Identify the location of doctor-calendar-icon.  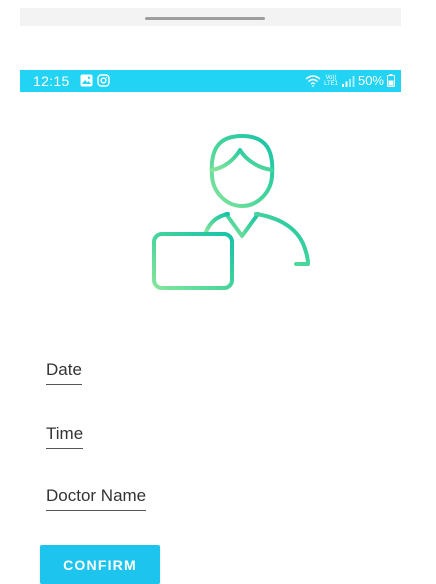
(231, 212).